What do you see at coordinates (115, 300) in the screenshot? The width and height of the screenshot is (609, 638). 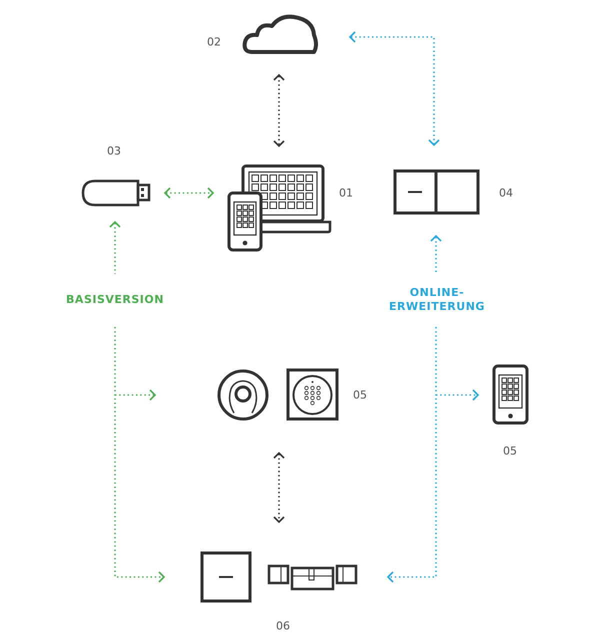 I see `group-label: BASISVERSION` at bounding box center [115, 300].